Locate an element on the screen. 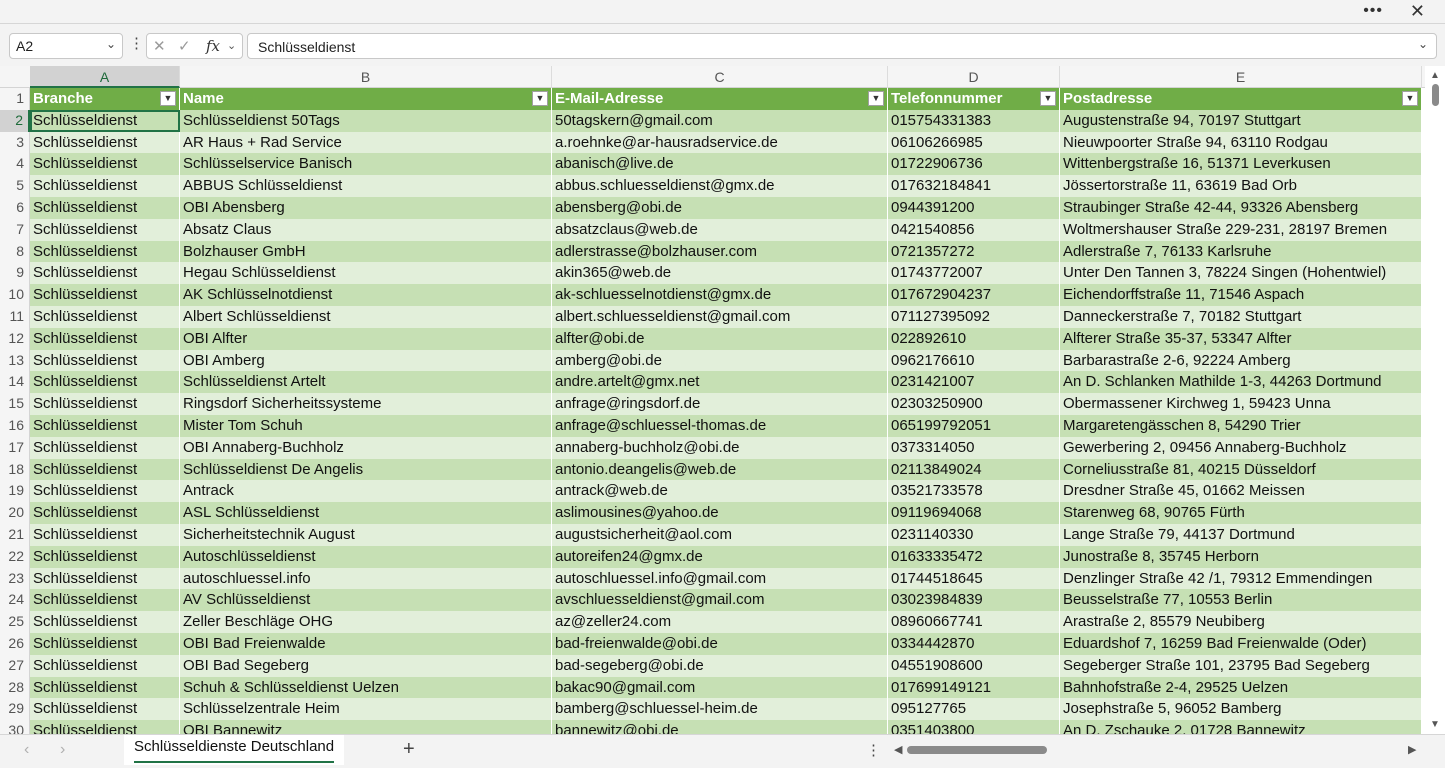 This screenshot has height=768, width=1445. table-cell: ak-schluesselnotdienst@gmx.de is located at coordinates (720, 295).